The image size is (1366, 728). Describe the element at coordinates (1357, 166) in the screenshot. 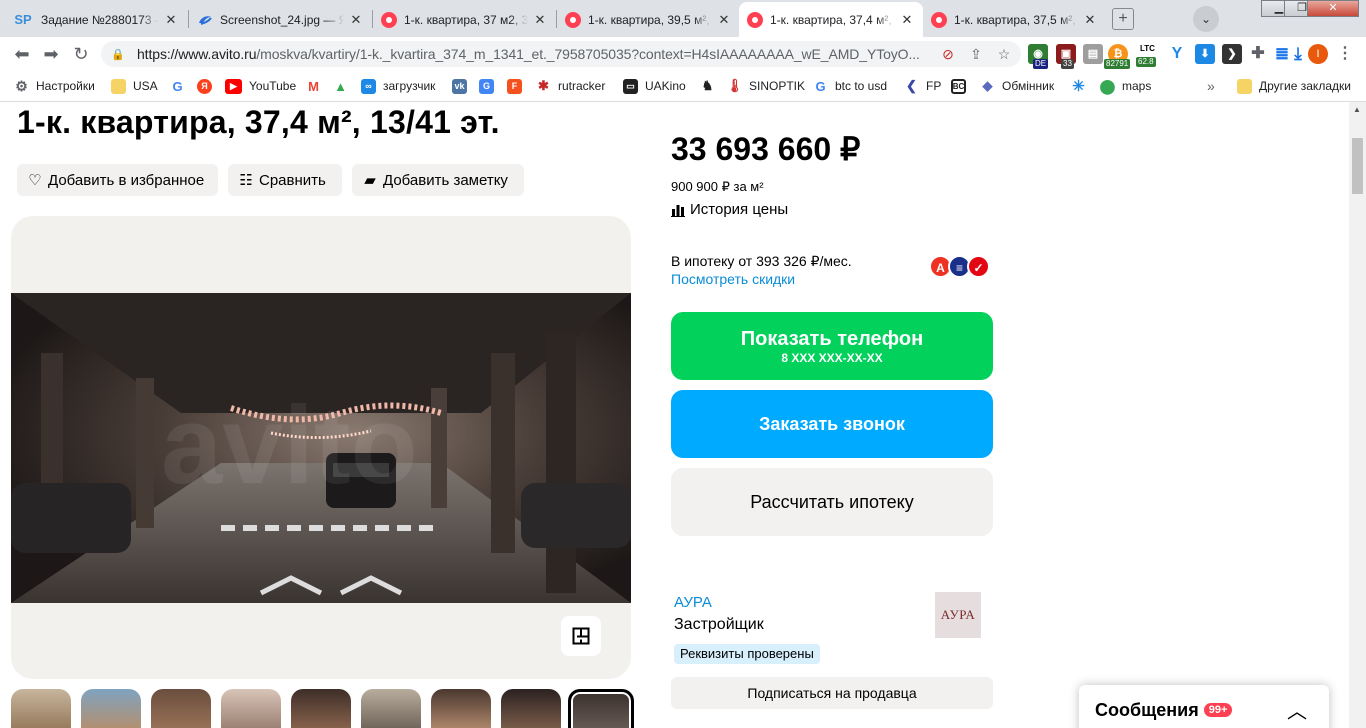

I see `scrollbar-thumb` at that location.